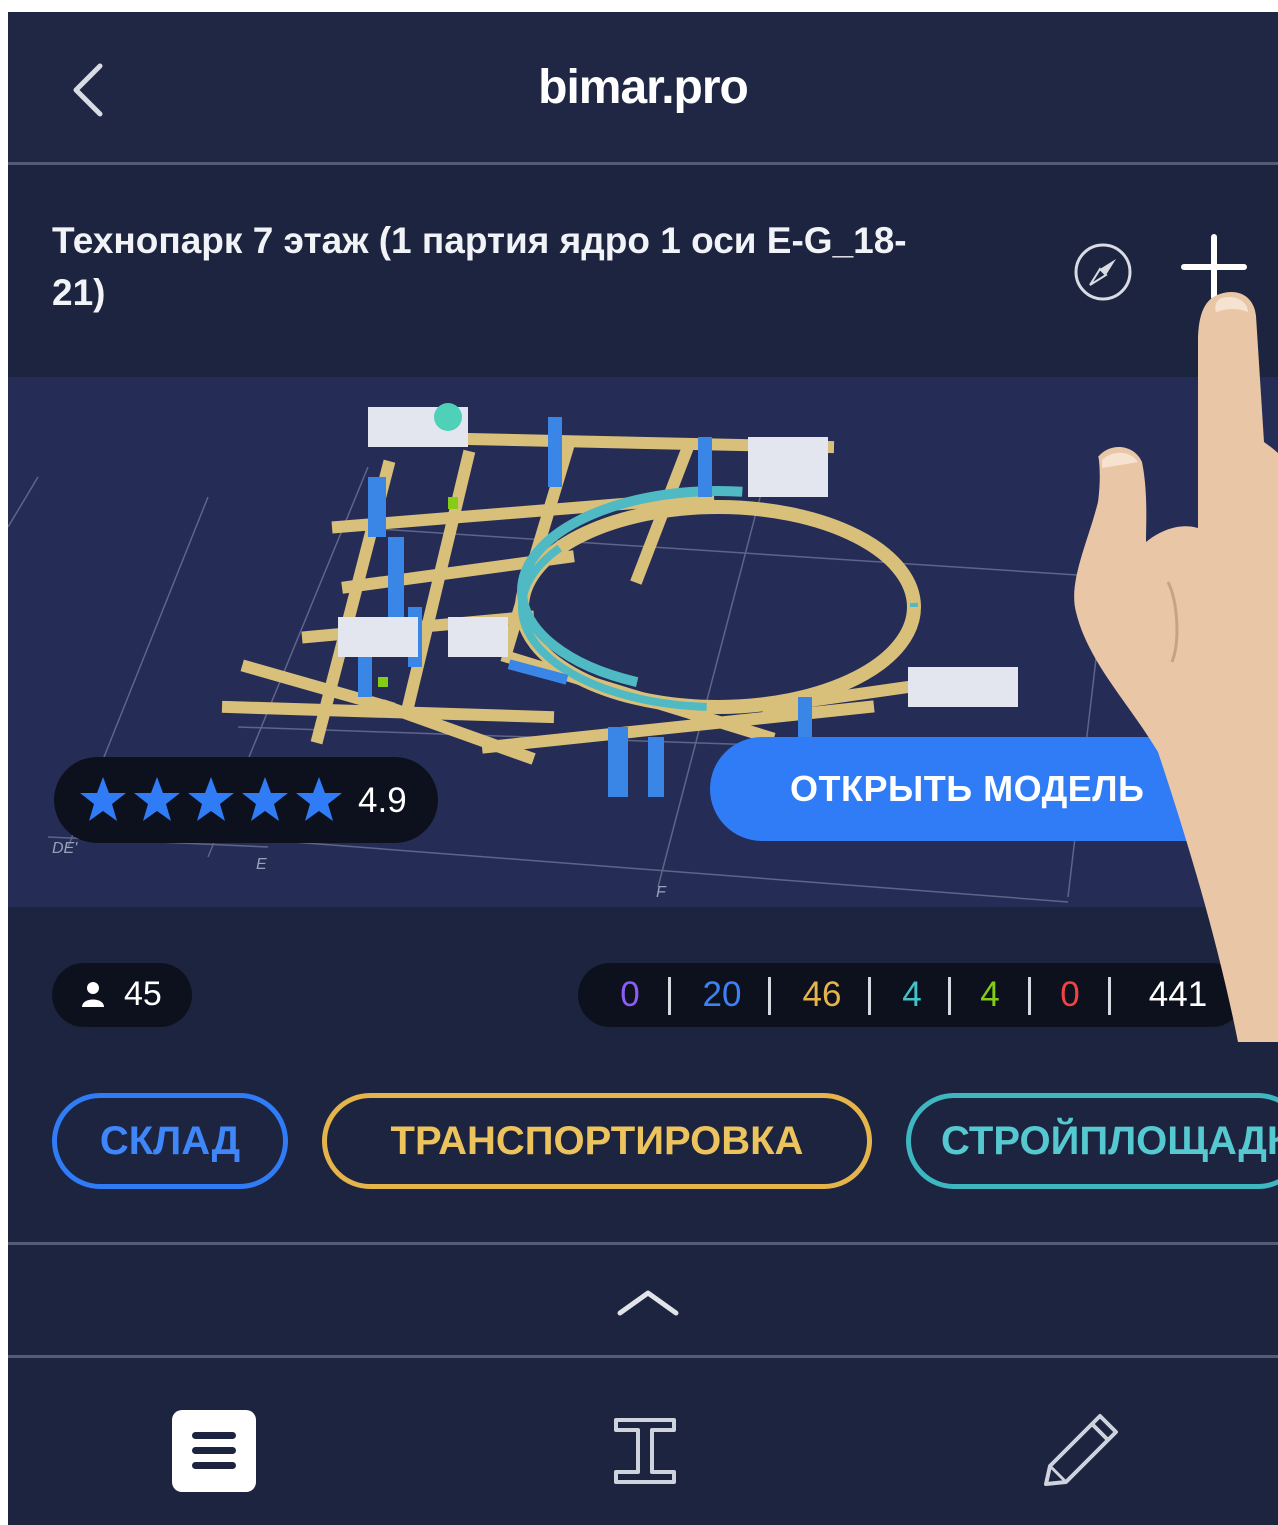  I want to click on nav-list-button, so click(214, 1451).